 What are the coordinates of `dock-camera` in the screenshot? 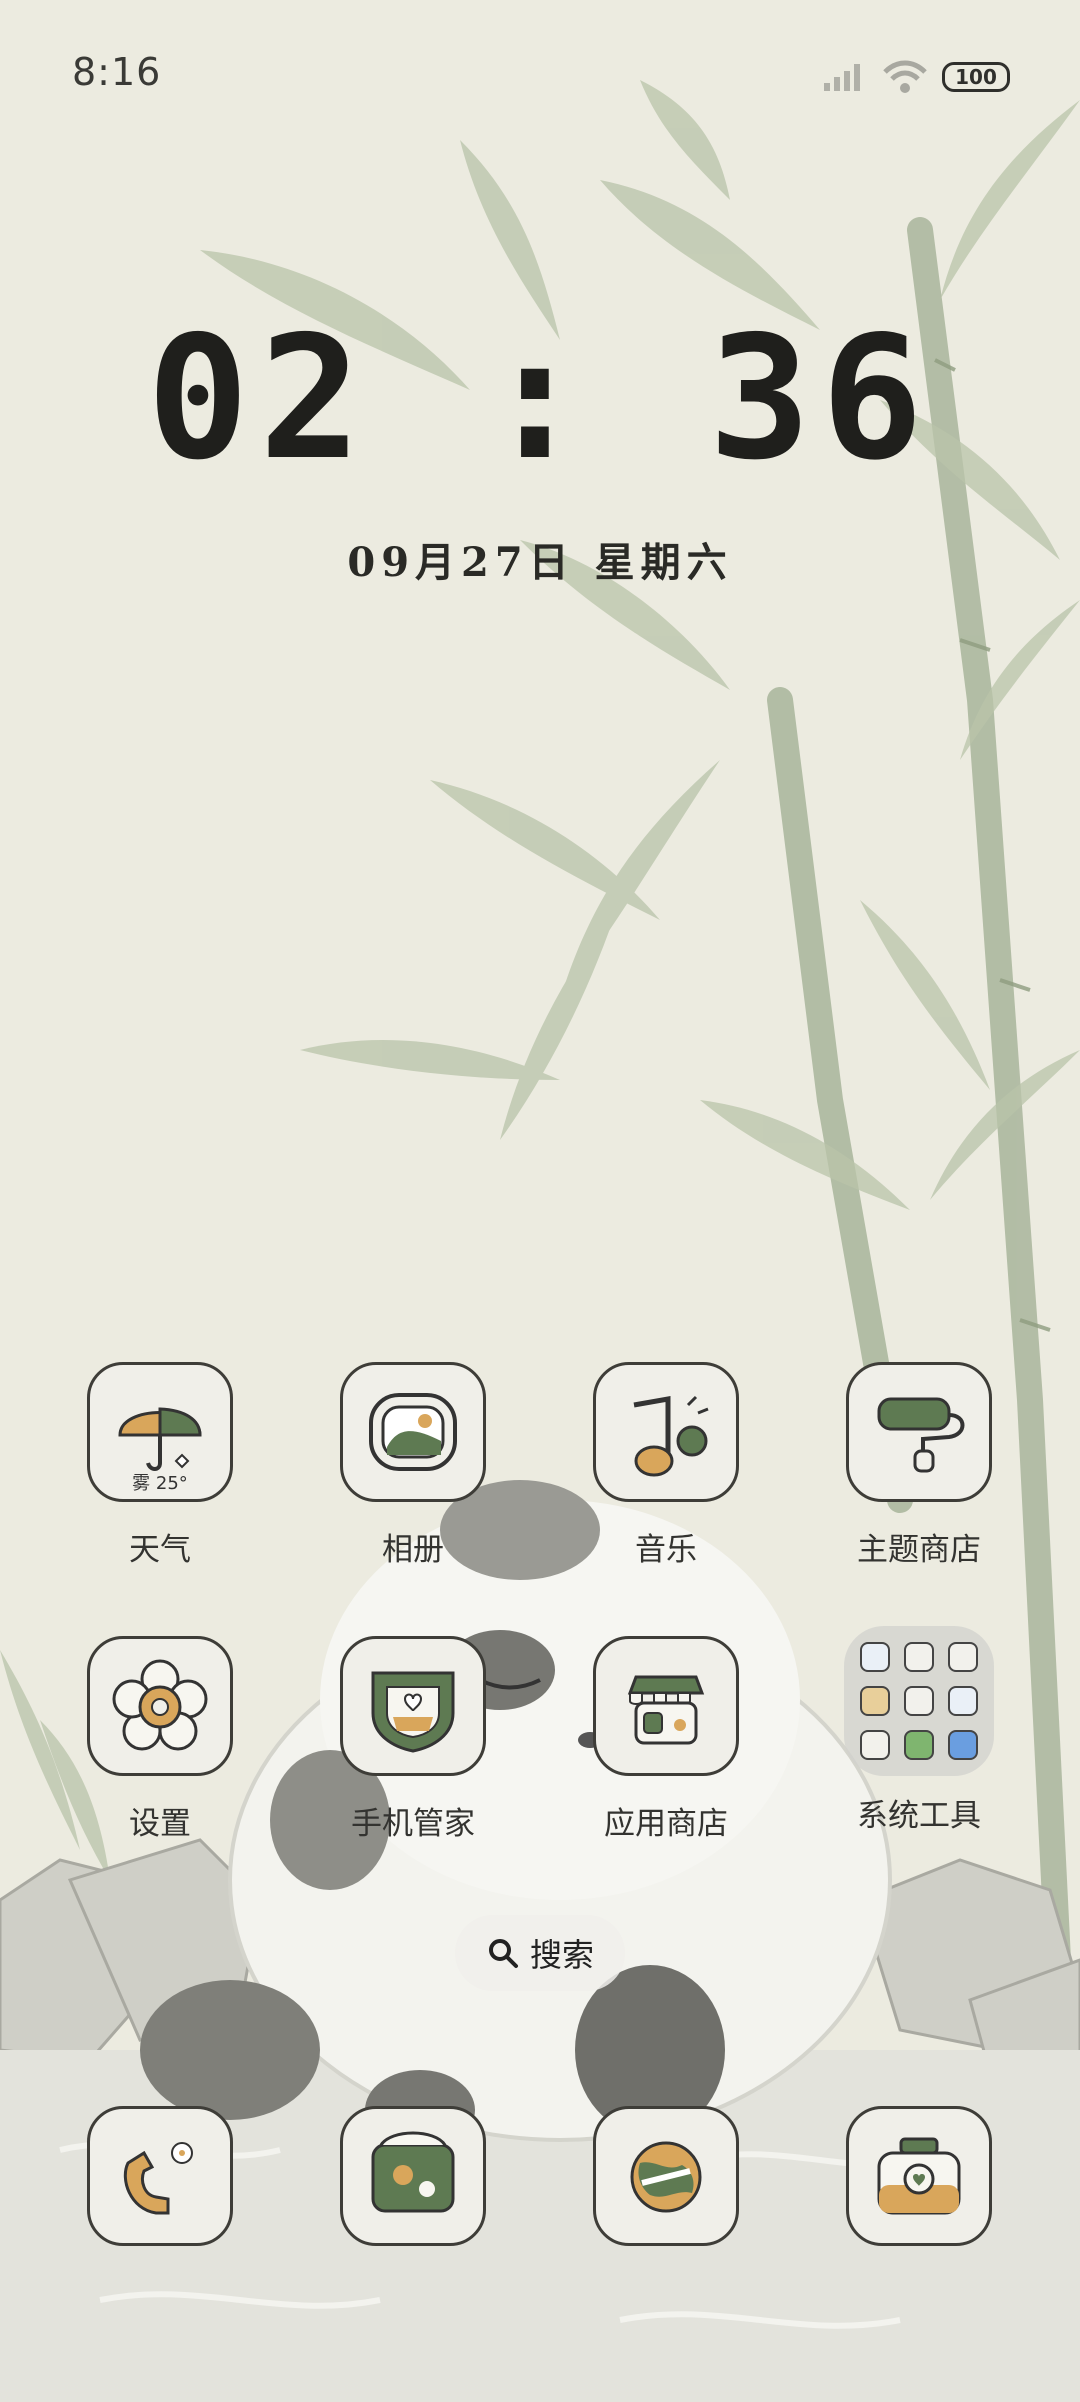 It's located at (919, 2176).